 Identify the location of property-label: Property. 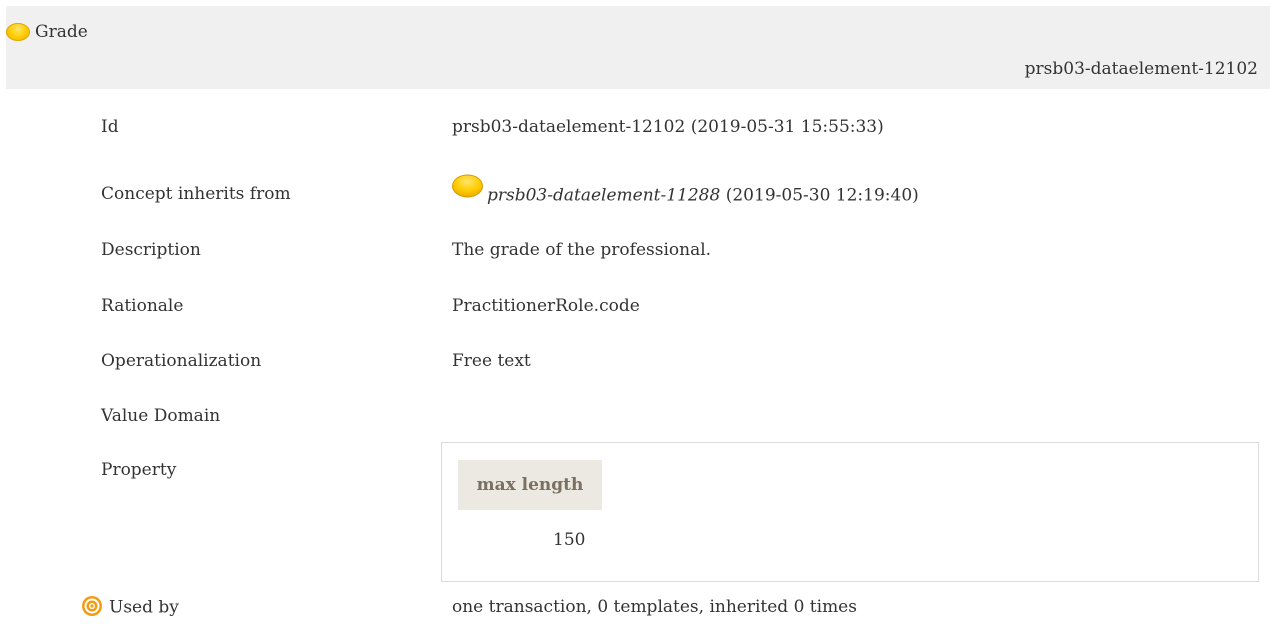
(139, 470).